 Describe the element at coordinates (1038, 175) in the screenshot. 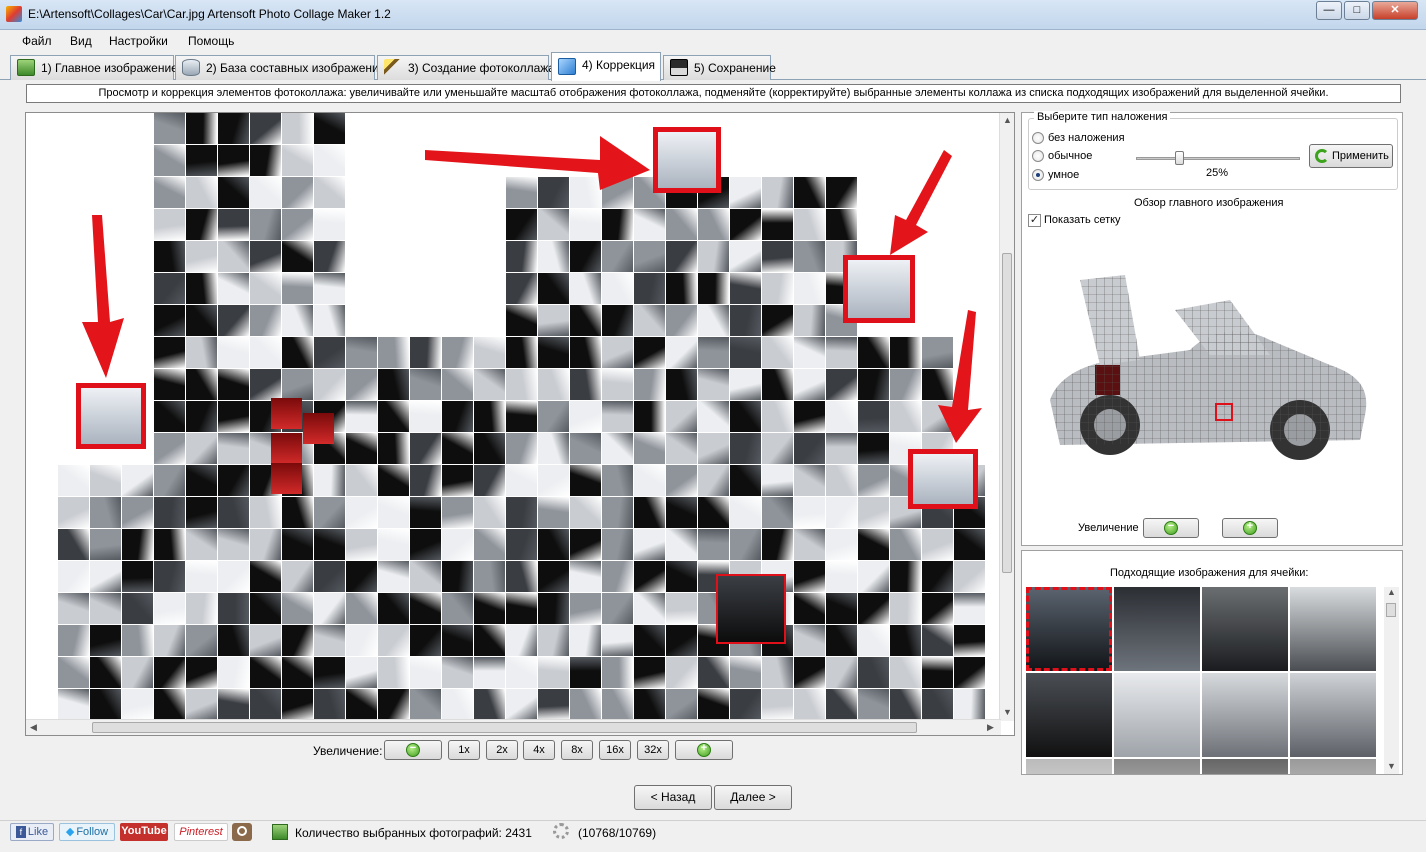

I see `overlay-radio-smart` at that location.